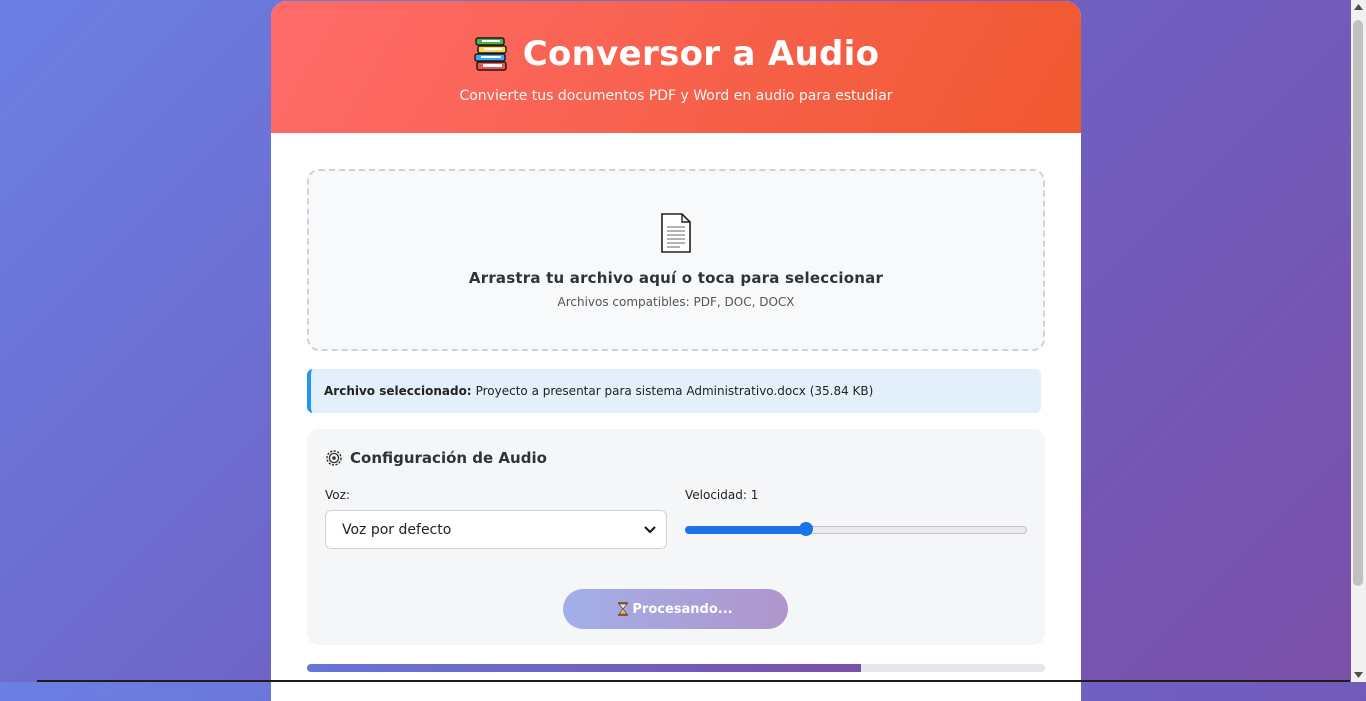 The height and width of the screenshot is (701, 1366). I want to click on config-title: Configuración de Audio, so click(448, 458).